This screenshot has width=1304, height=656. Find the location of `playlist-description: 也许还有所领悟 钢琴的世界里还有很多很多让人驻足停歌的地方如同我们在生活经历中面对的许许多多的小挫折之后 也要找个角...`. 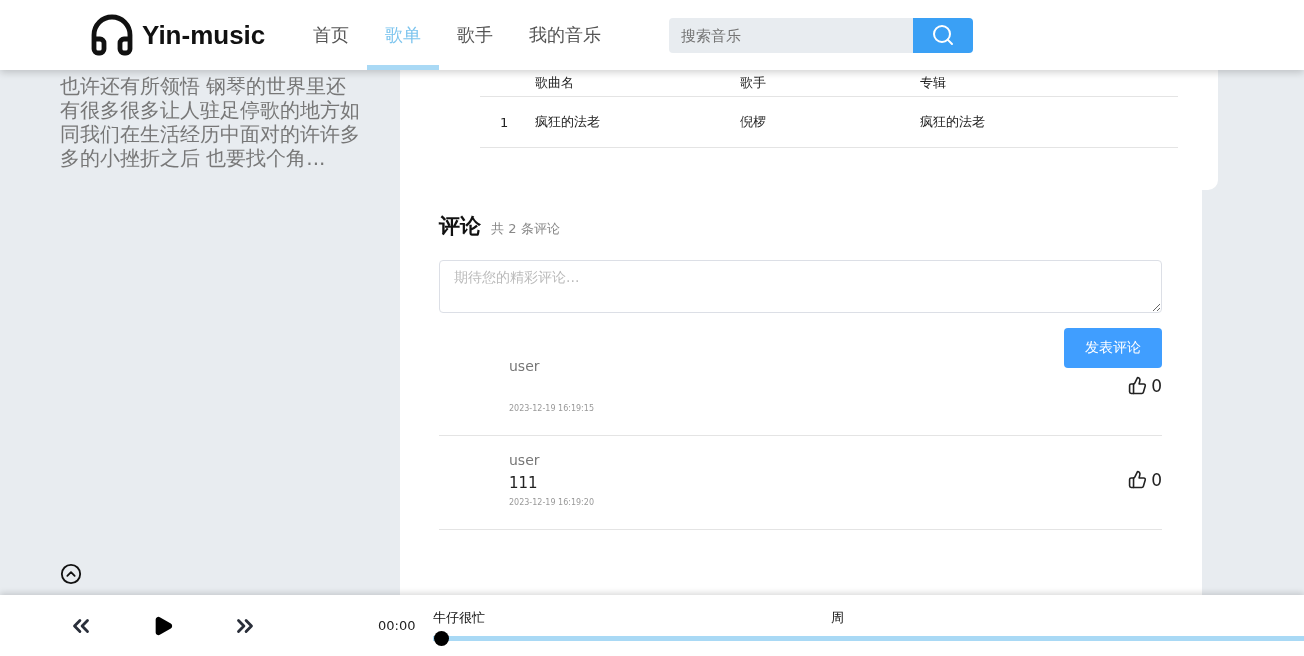

playlist-description: 也许还有所领悟 钢琴的世界里还有很多很多让人驻足停歌的地方如同我们在生活经历中面对的许许多多的小挫折之后 也要找个角... is located at coordinates (210, 122).